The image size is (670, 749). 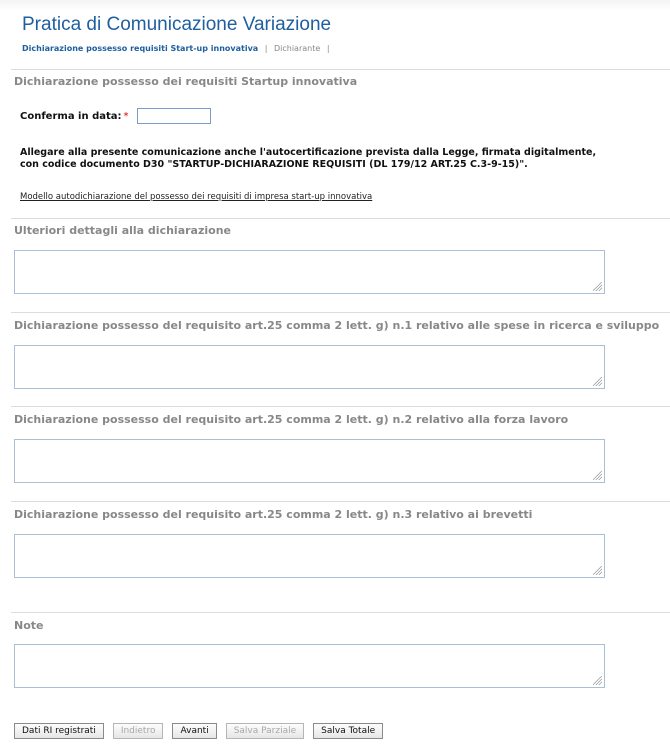 What do you see at coordinates (29, 625) in the screenshot?
I see `section-title-note: Note` at bounding box center [29, 625].